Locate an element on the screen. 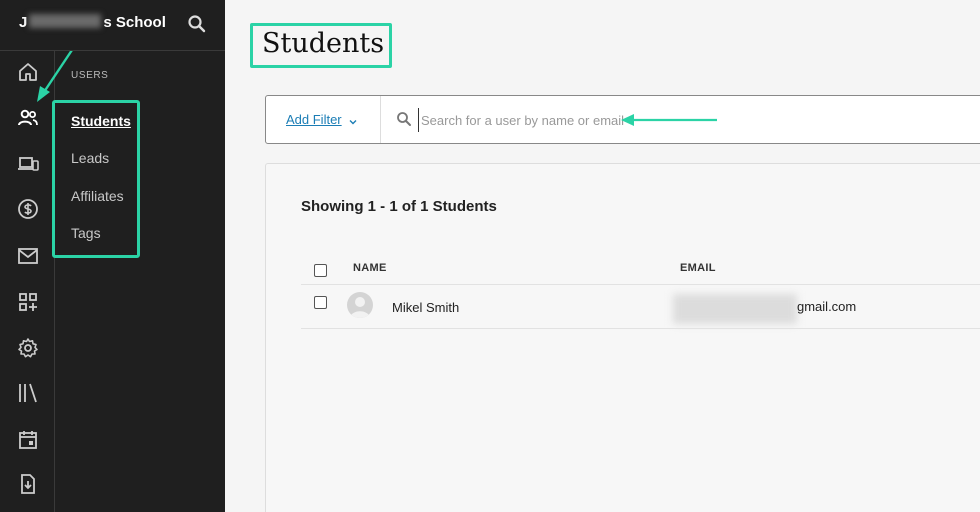 The width and height of the screenshot is (980, 512). add-filter-button: Add Filter is located at coordinates (314, 119).